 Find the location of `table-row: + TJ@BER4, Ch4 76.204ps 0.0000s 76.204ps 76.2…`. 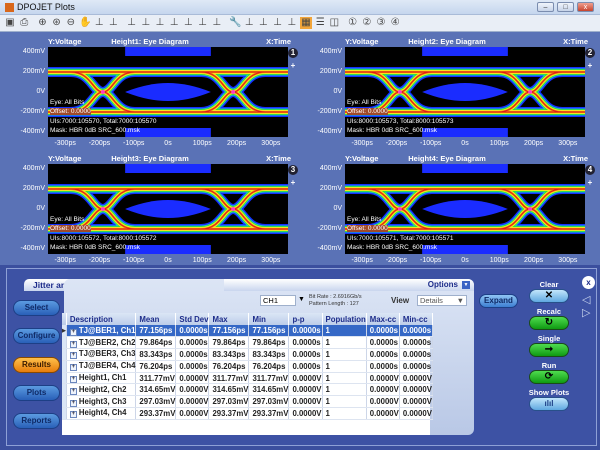

table-row: + TJ@BER4, Ch4 76.204ps 0.0000s 76.204ps 76.2… is located at coordinates (247, 366).